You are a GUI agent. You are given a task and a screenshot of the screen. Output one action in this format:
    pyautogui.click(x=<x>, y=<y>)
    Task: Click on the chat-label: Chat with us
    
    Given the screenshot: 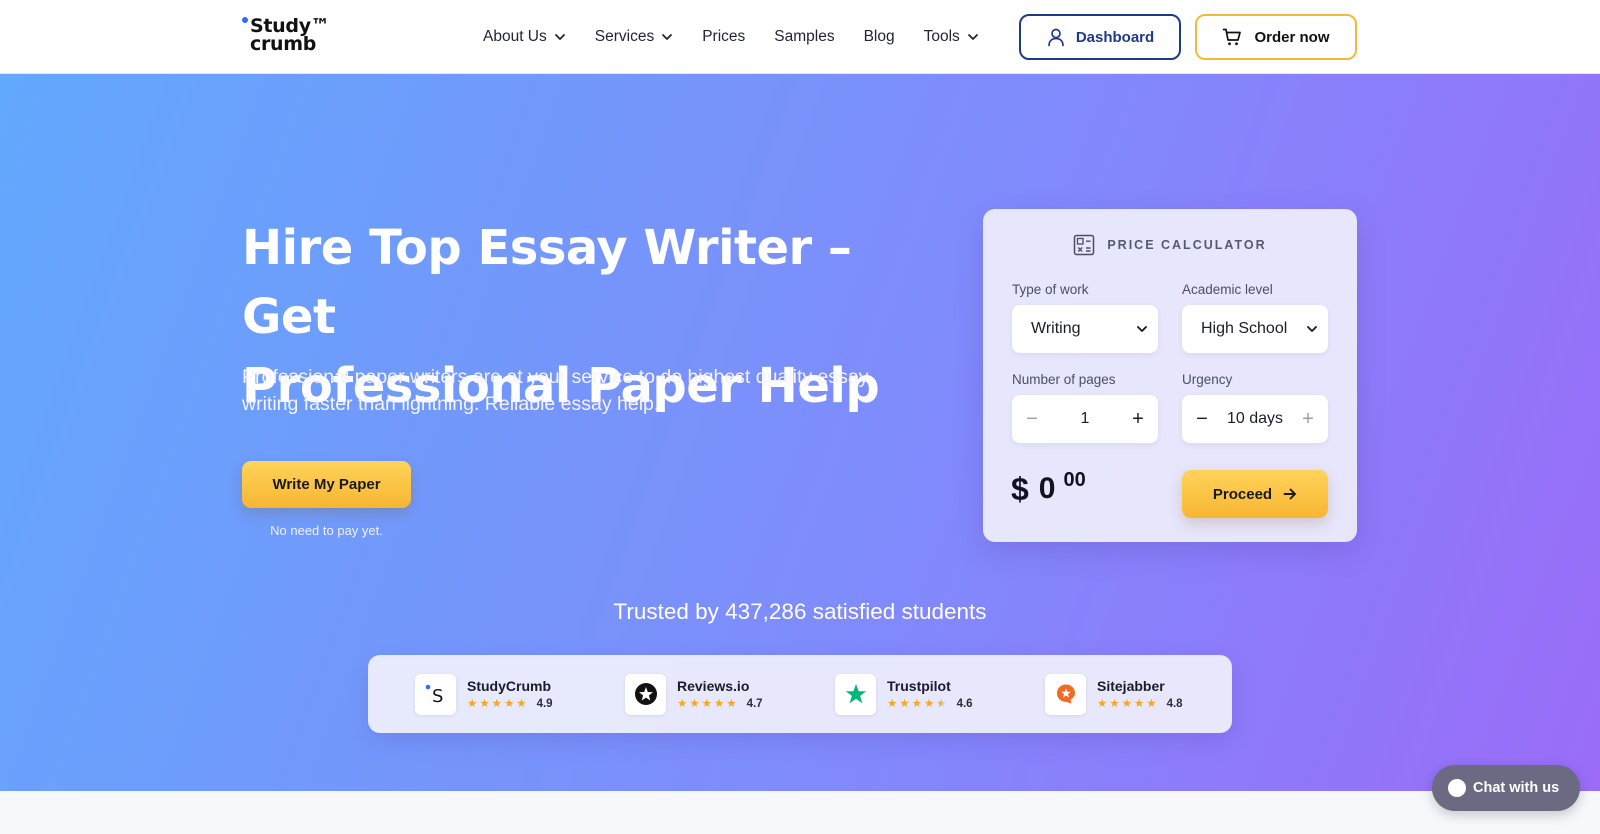 What is the action you would take?
    pyautogui.click(x=1516, y=788)
    